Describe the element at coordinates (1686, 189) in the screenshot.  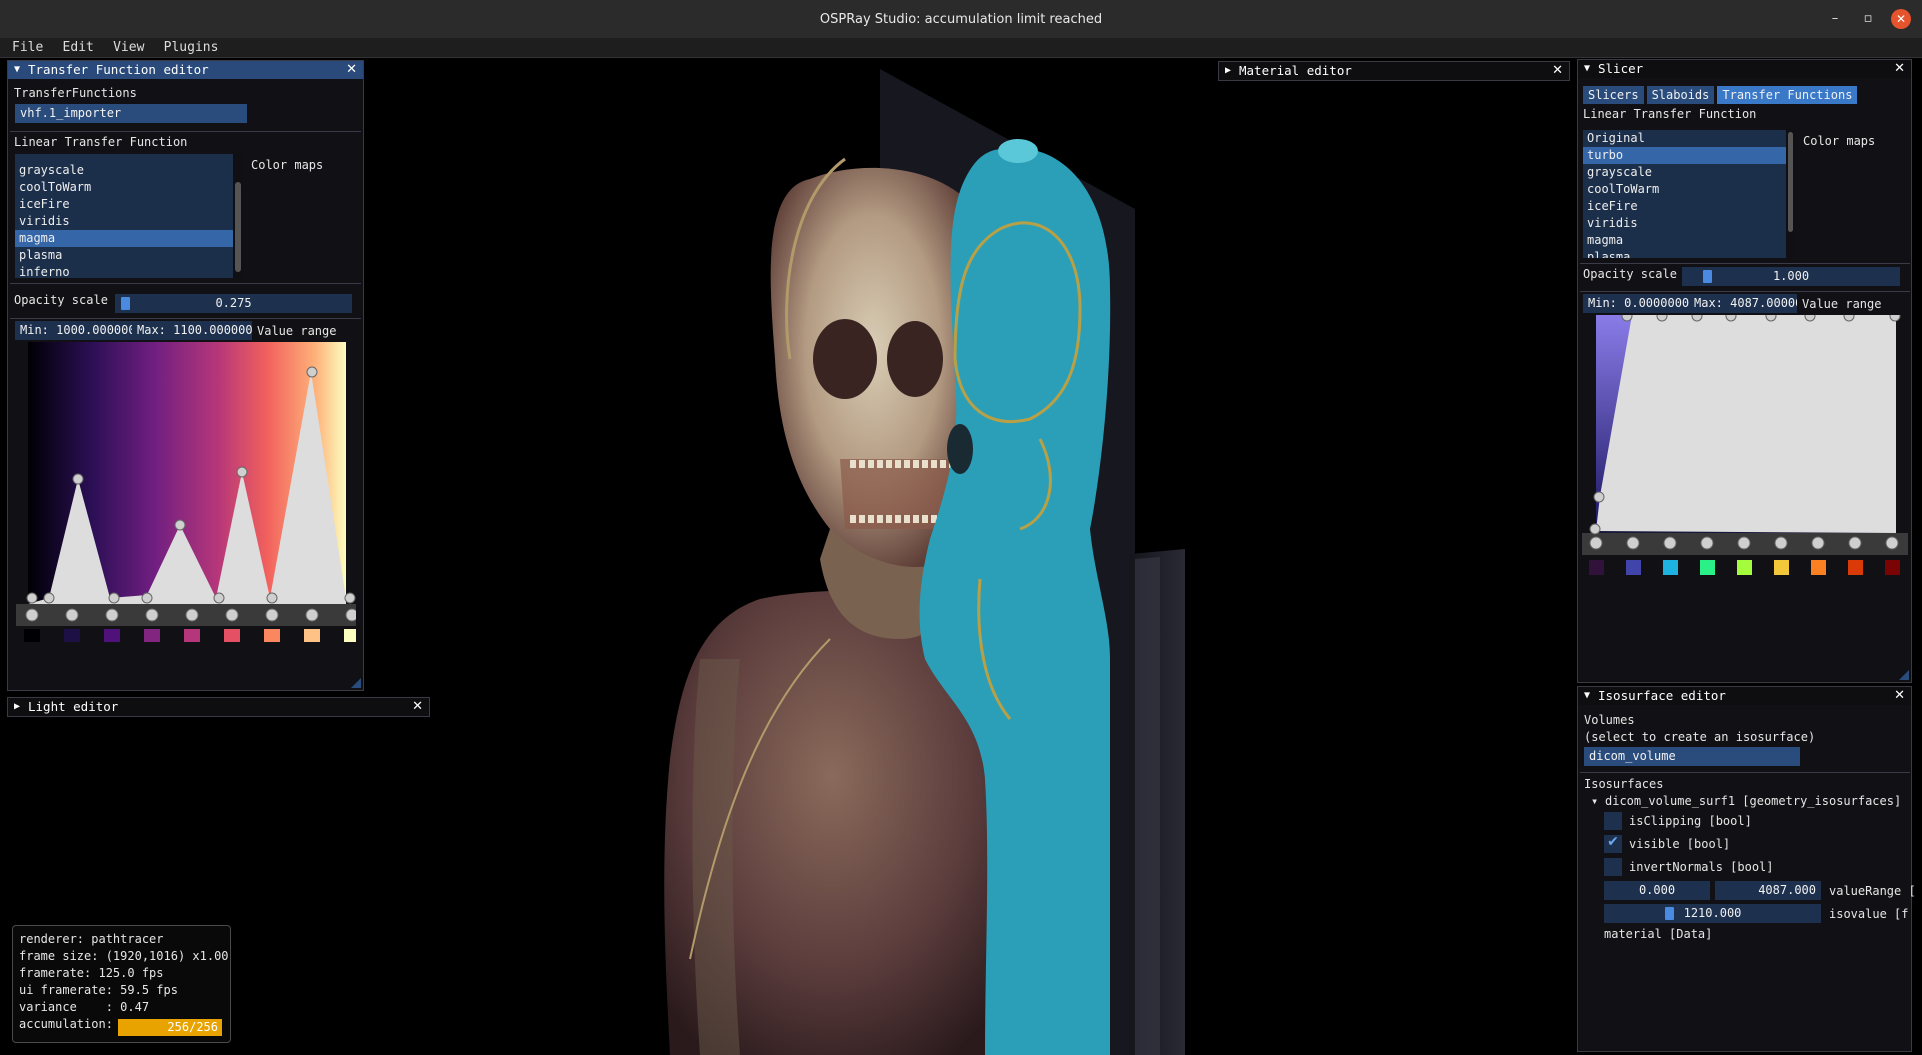
I see `slicer-colormap-list-item: coolToWarm` at that location.